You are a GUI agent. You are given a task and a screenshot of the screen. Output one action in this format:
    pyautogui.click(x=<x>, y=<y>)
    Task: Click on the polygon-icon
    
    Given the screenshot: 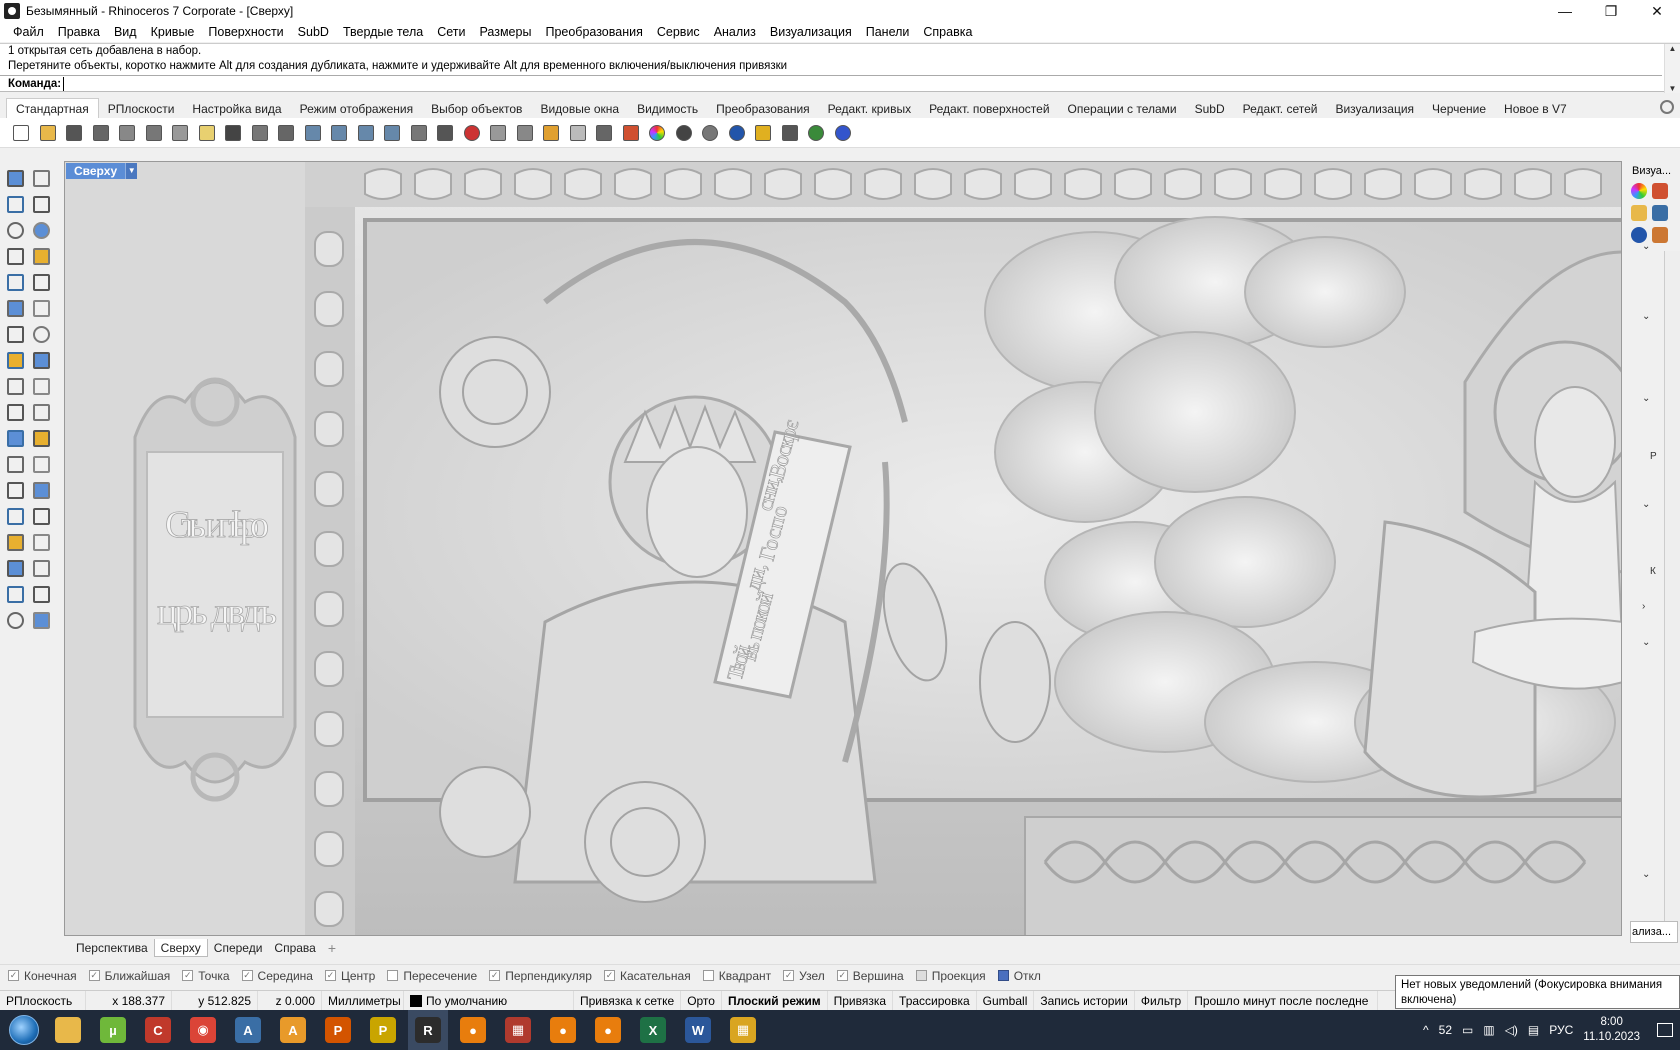 What is the action you would take?
    pyautogui.click(x=15, y=256)
    